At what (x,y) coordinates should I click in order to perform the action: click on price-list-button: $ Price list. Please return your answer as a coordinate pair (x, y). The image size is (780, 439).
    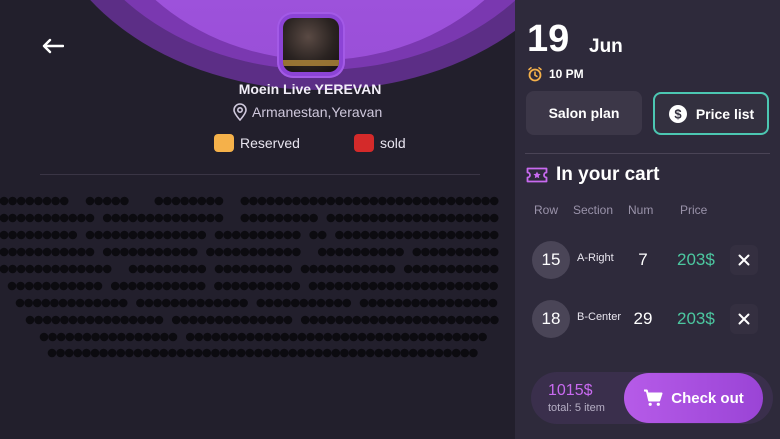
    Looking at the image, I should click on (711, 113).